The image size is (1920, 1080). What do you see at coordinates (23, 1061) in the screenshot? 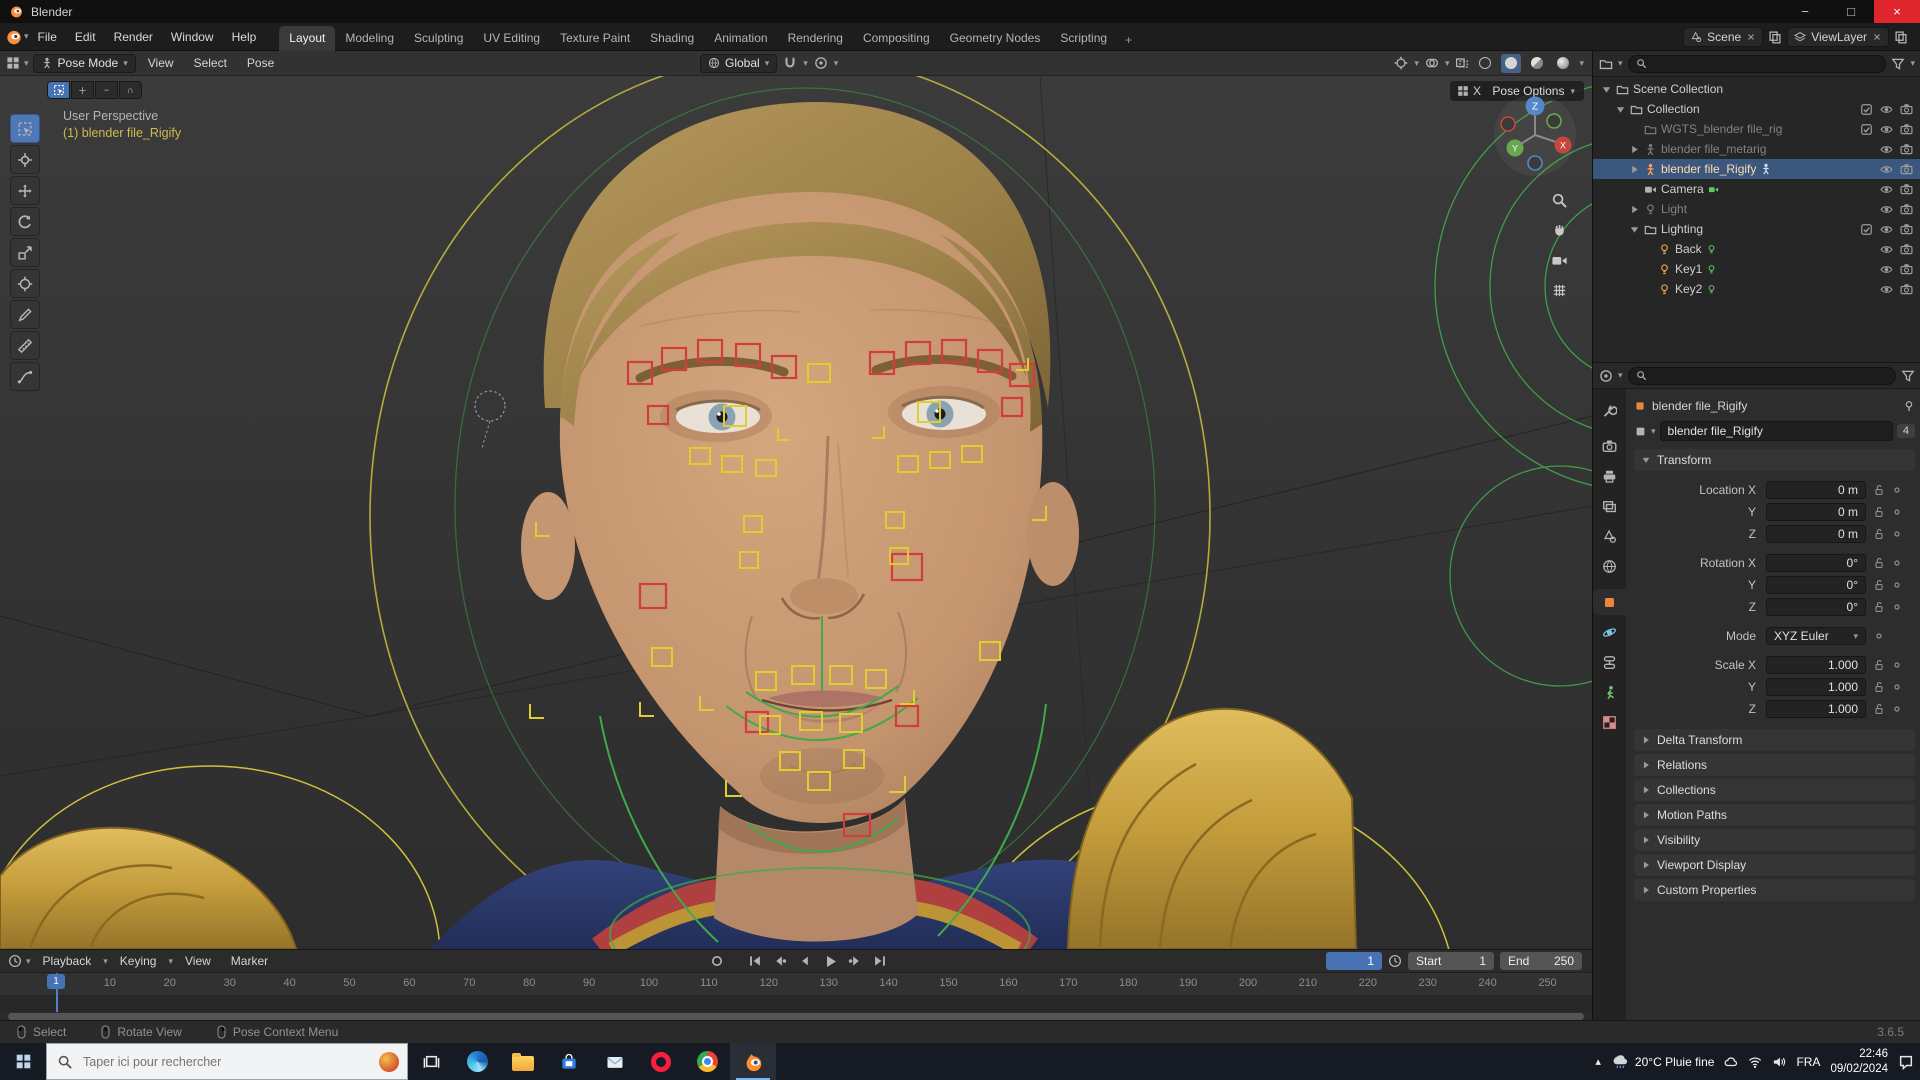
I see `start-button` at bounding box center [23, 1061].